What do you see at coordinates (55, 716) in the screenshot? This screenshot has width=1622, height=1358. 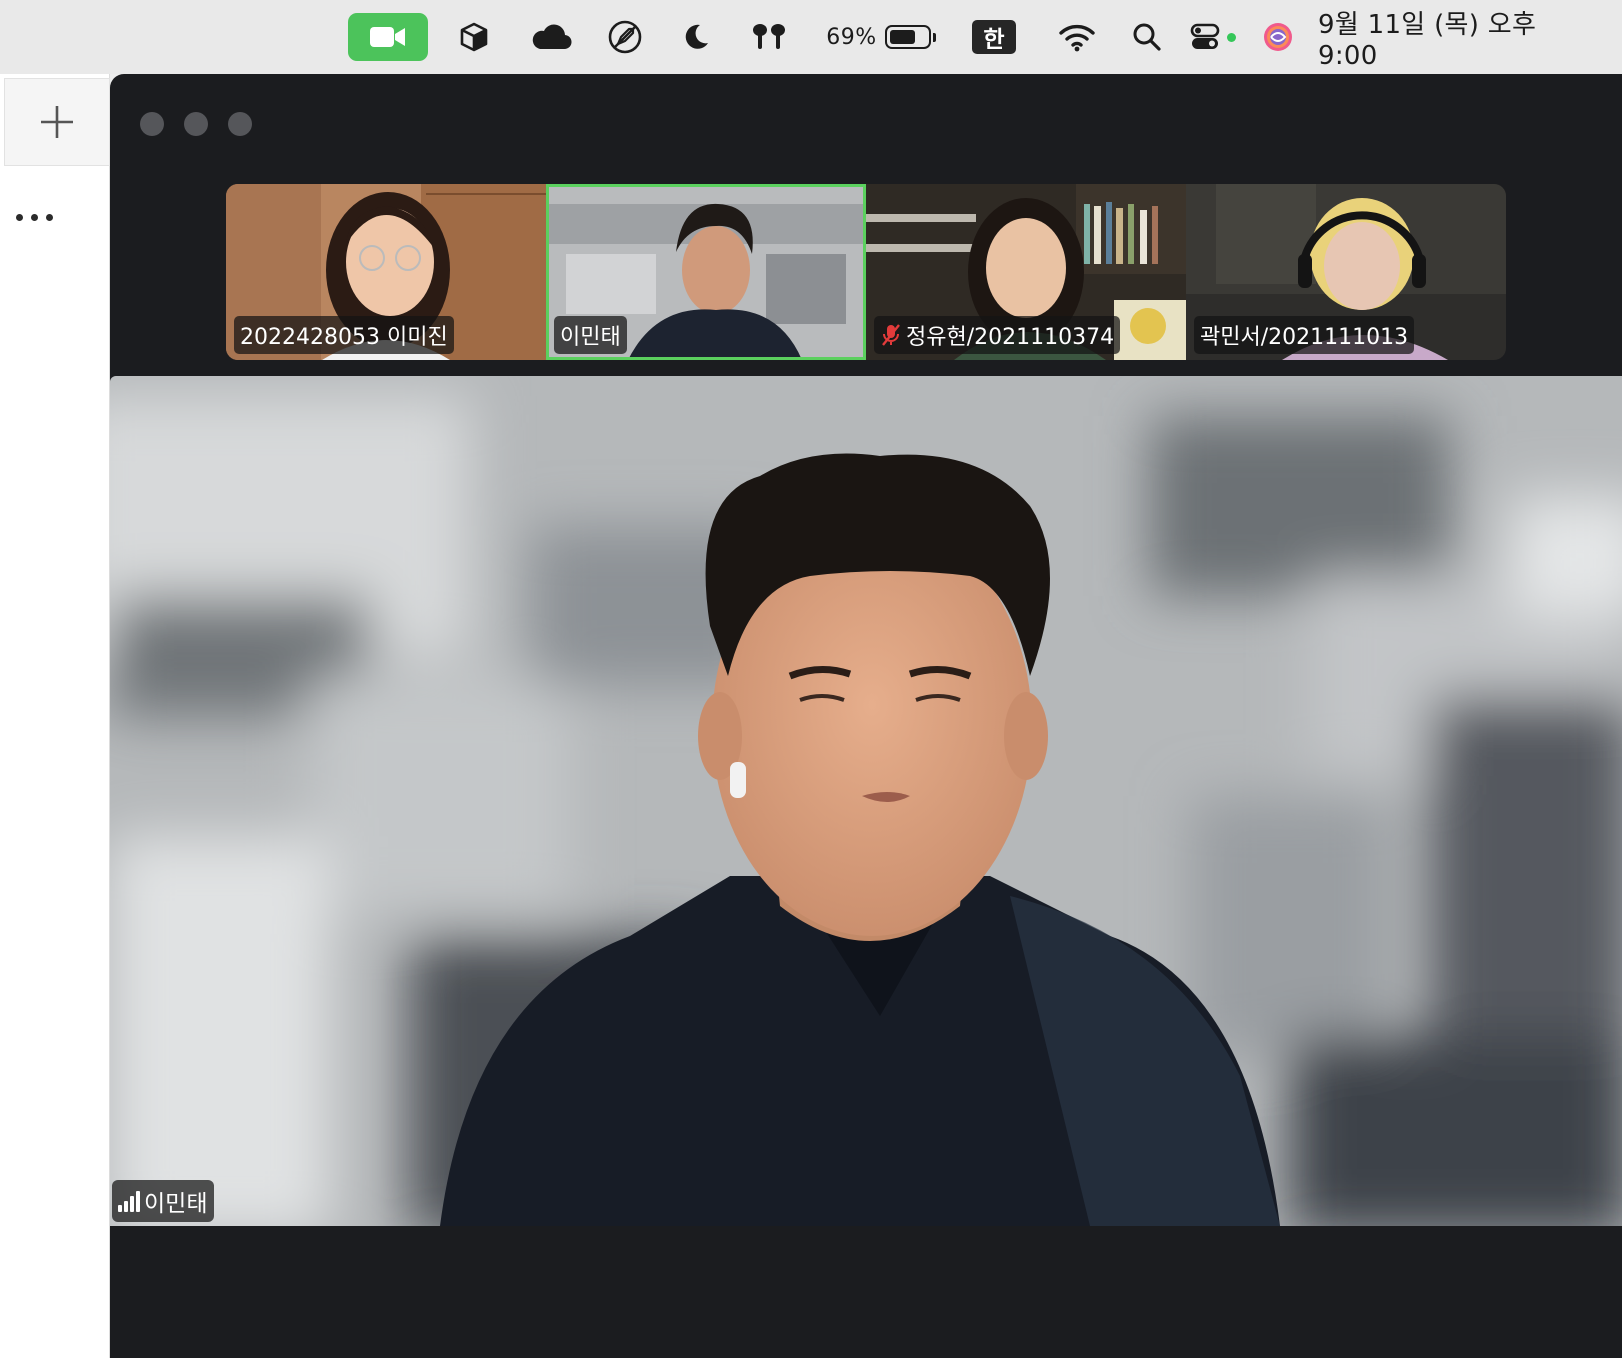 I see `side-panel` at bounding box center [55, 716].